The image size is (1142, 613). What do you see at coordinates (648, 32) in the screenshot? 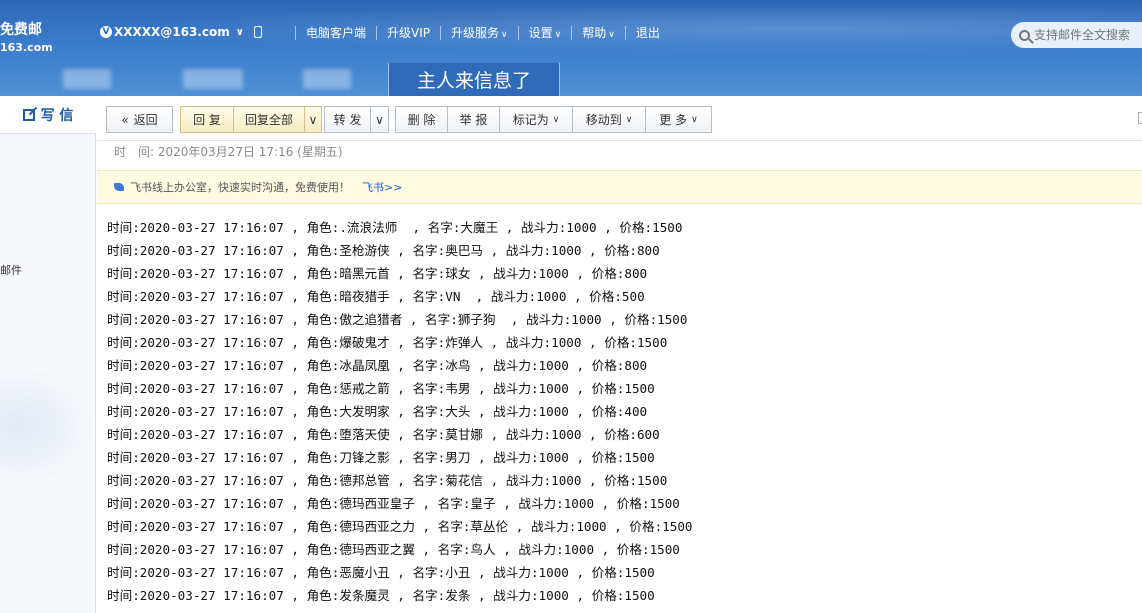
I see `nav-logout: 退出` at bounding box center [648, 32].